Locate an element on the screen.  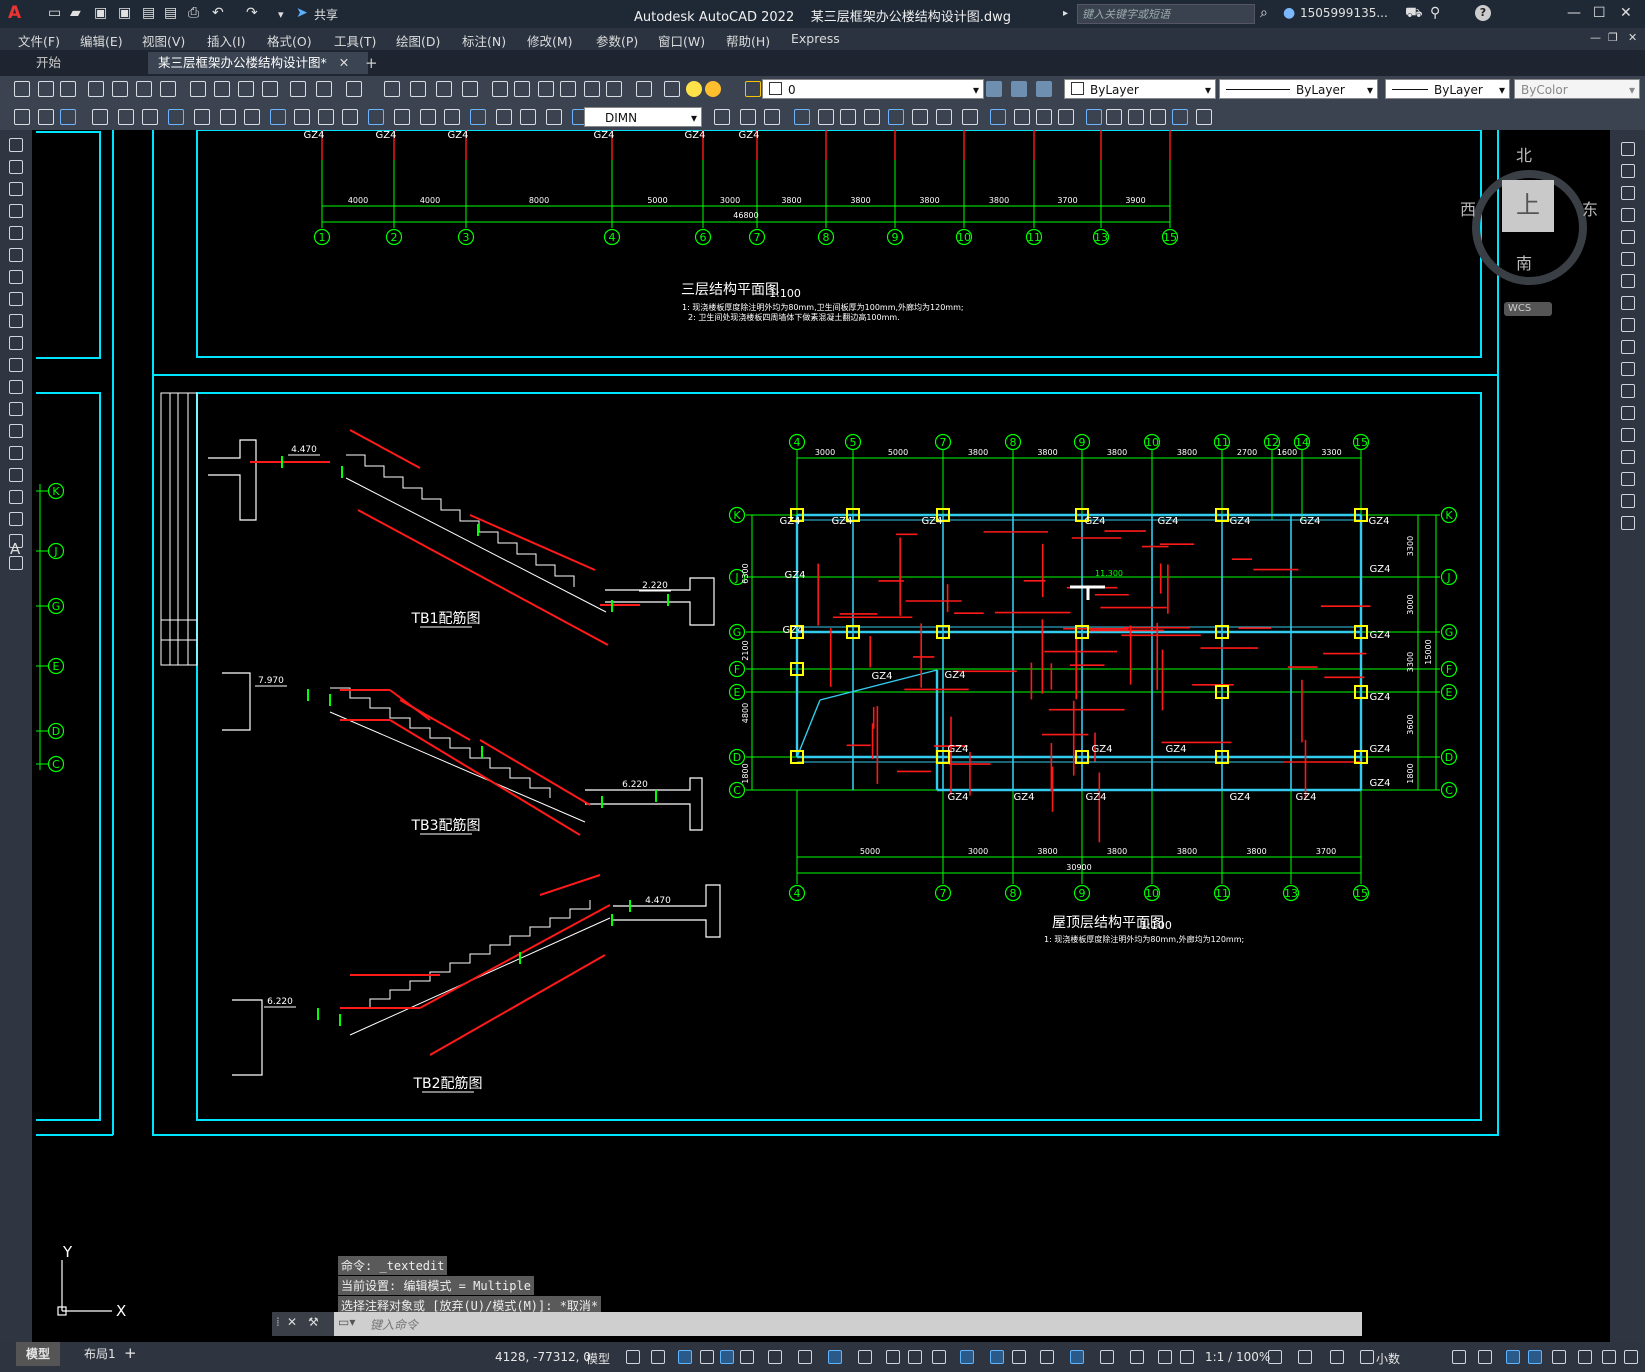
layer-tool-0-icon is located at coordinates (994, 89).